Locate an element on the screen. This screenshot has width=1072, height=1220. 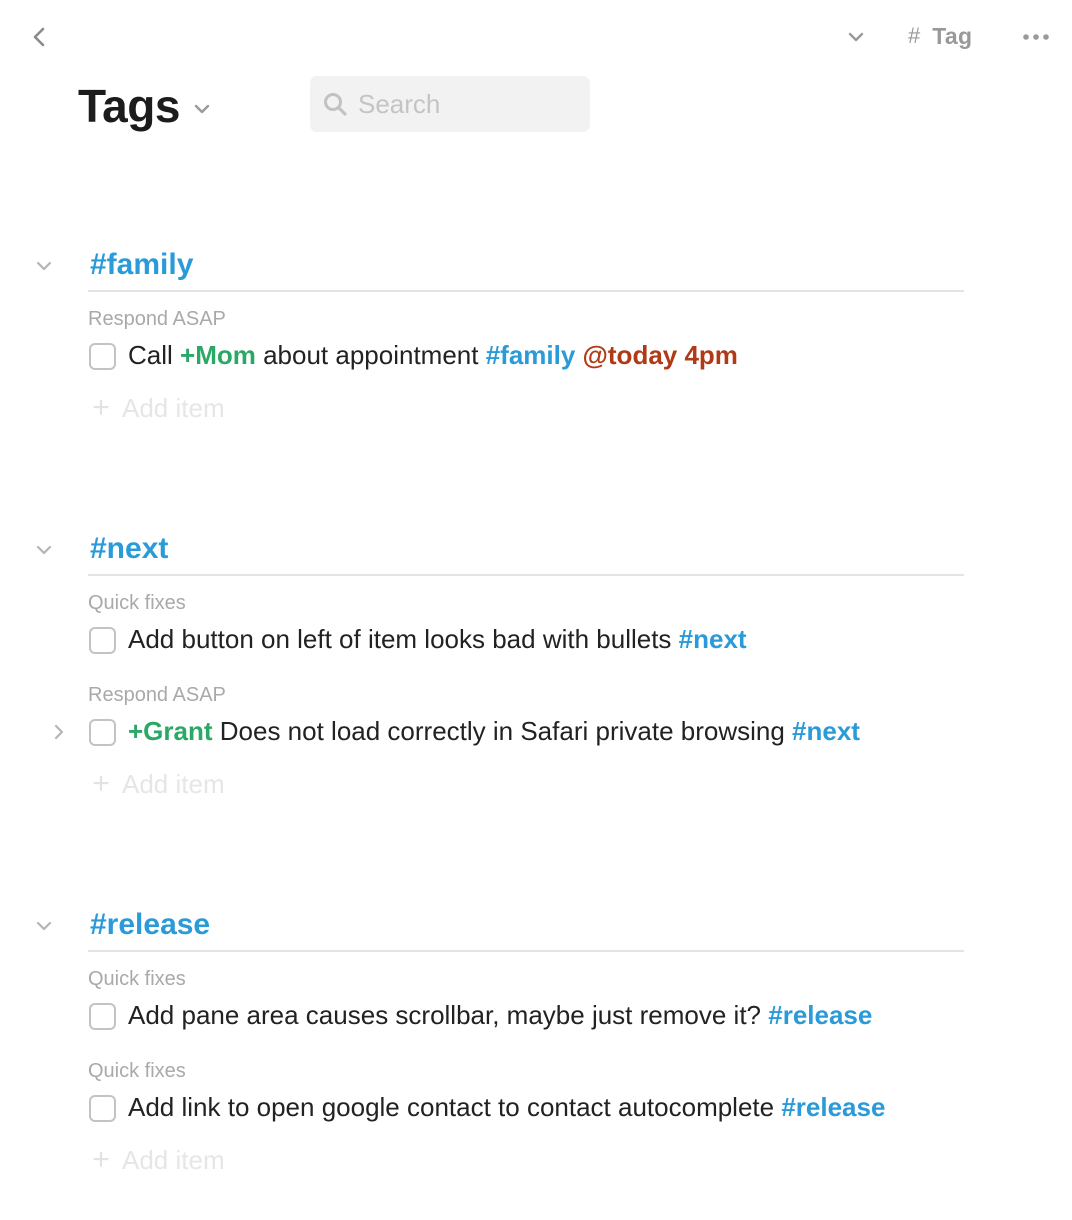
title-menu-button is located at coordinates (202, 109).